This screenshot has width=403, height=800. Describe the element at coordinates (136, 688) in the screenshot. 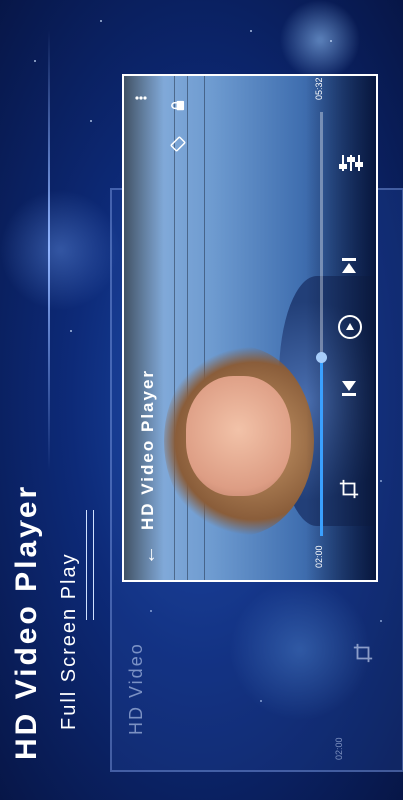

I see `ghost-title: HD Video` at that location.